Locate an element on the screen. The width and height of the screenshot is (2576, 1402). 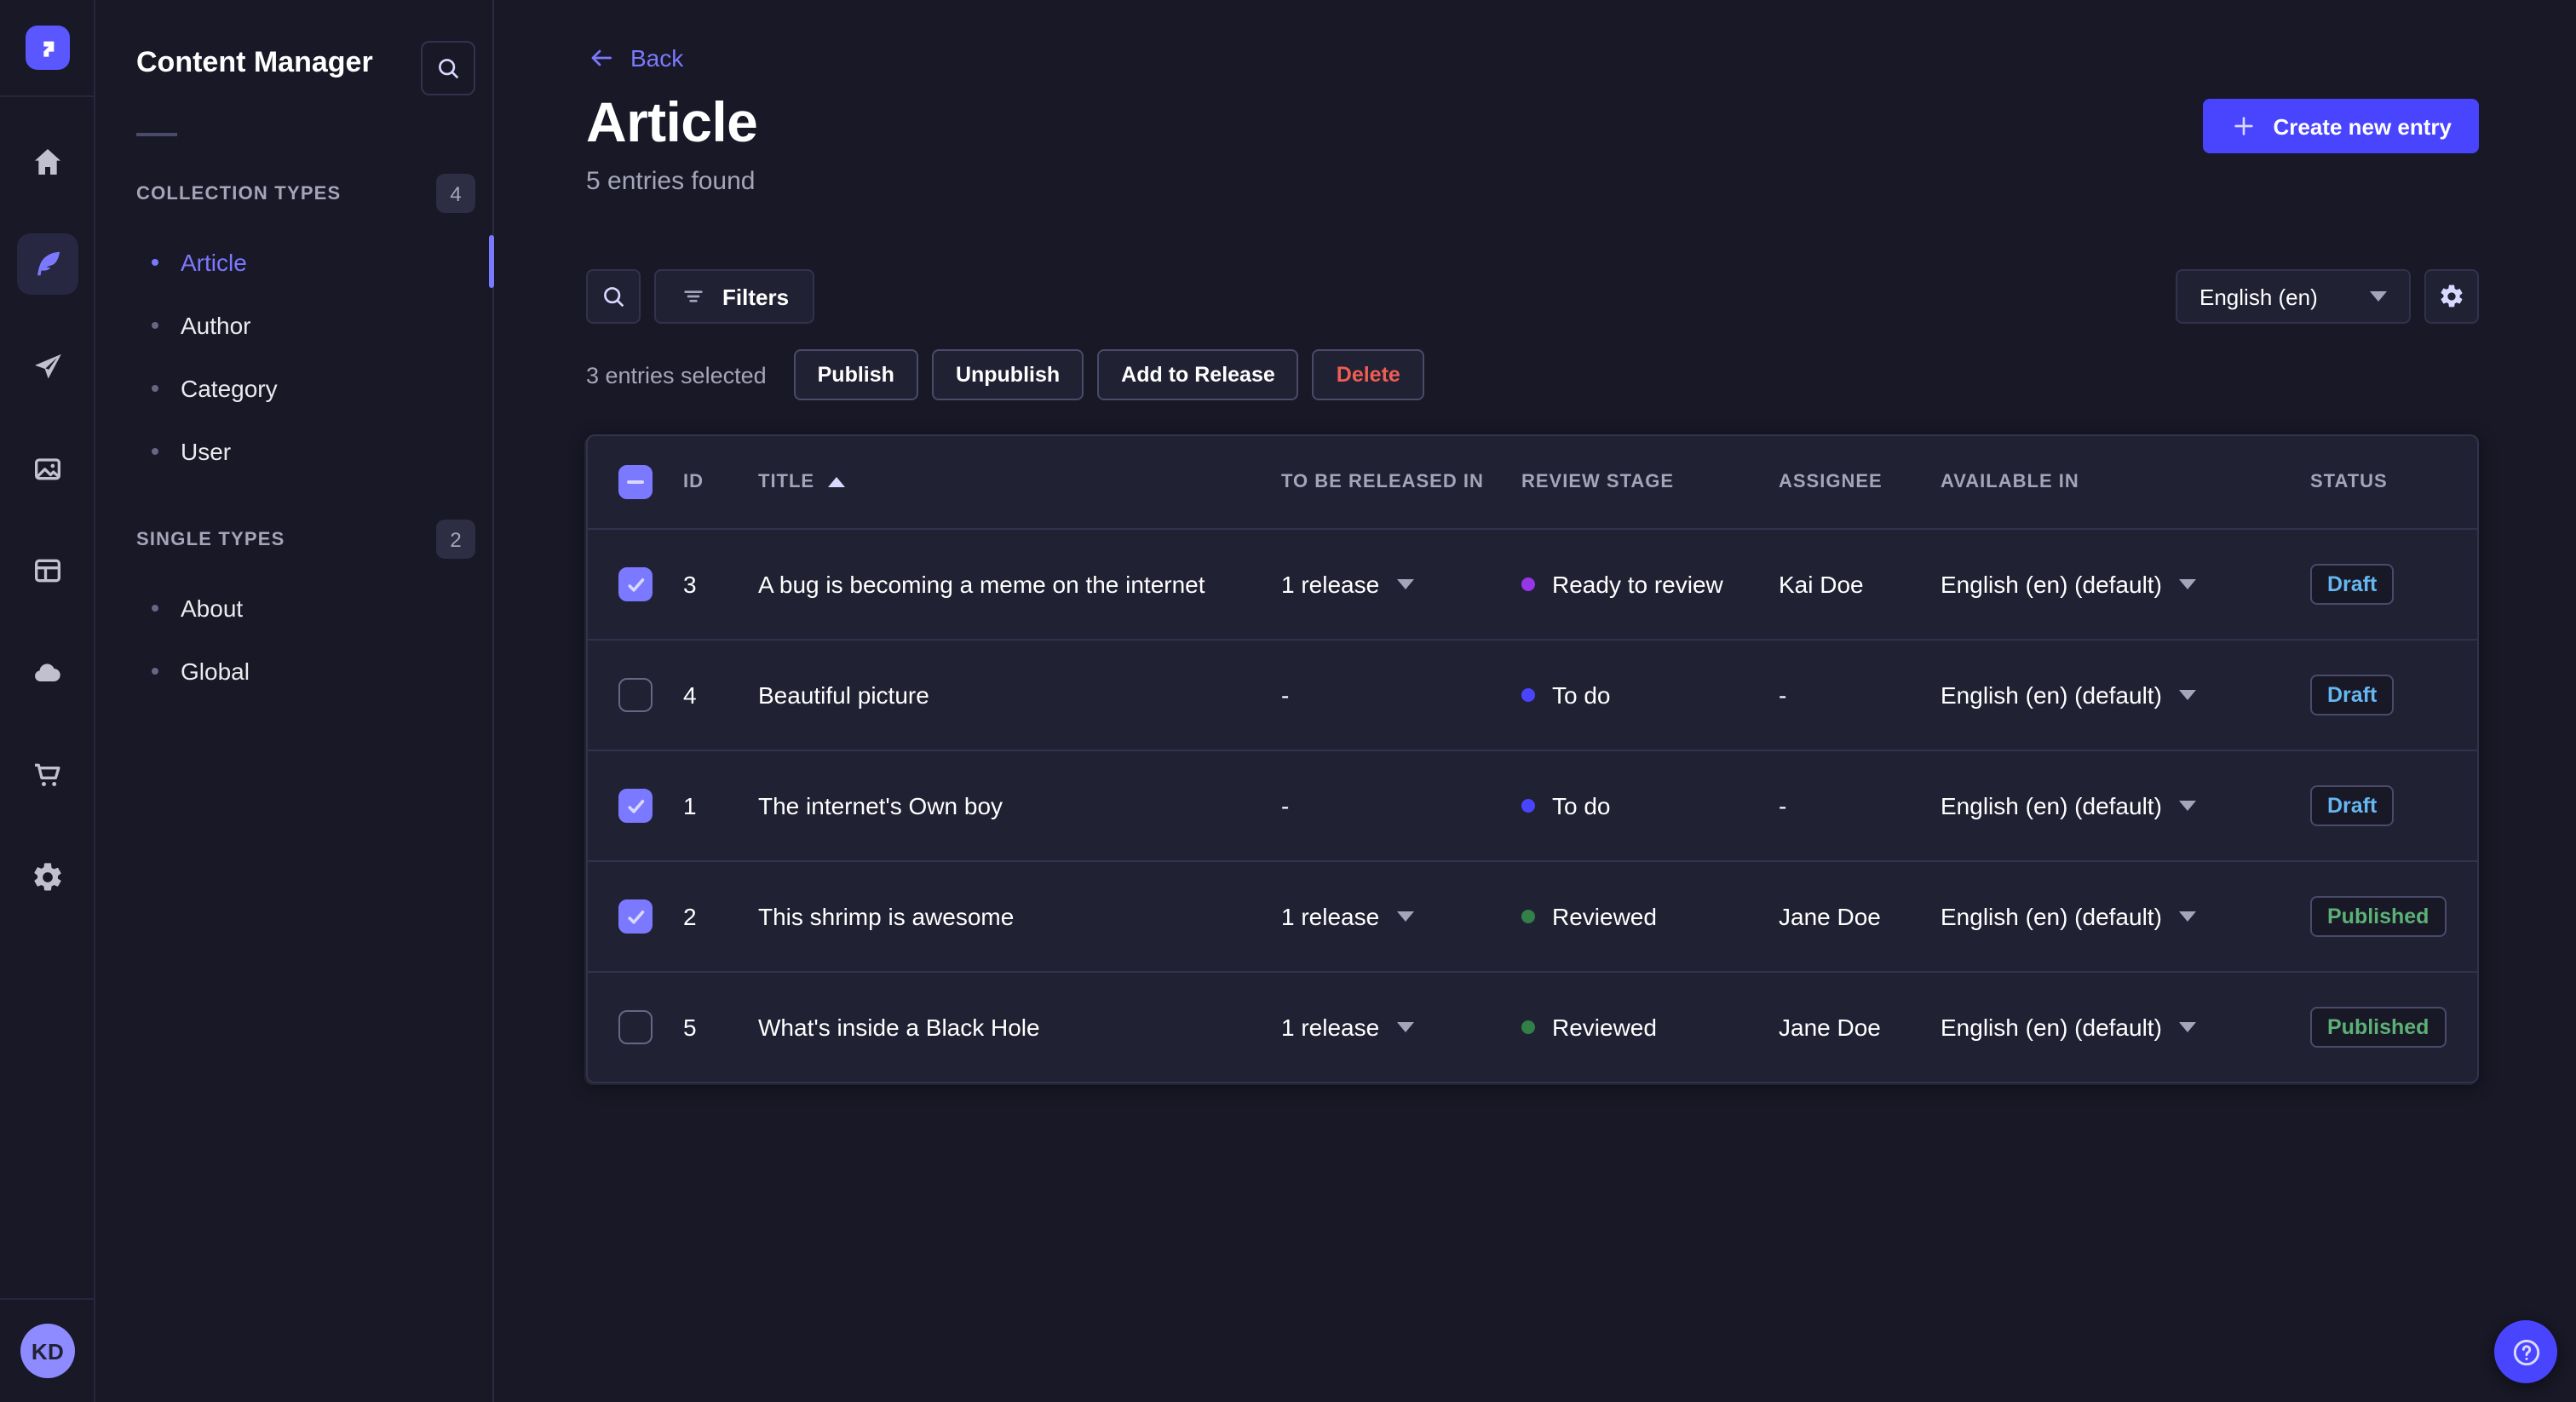
cell-id: 1 is located at coordinates (690, 805).